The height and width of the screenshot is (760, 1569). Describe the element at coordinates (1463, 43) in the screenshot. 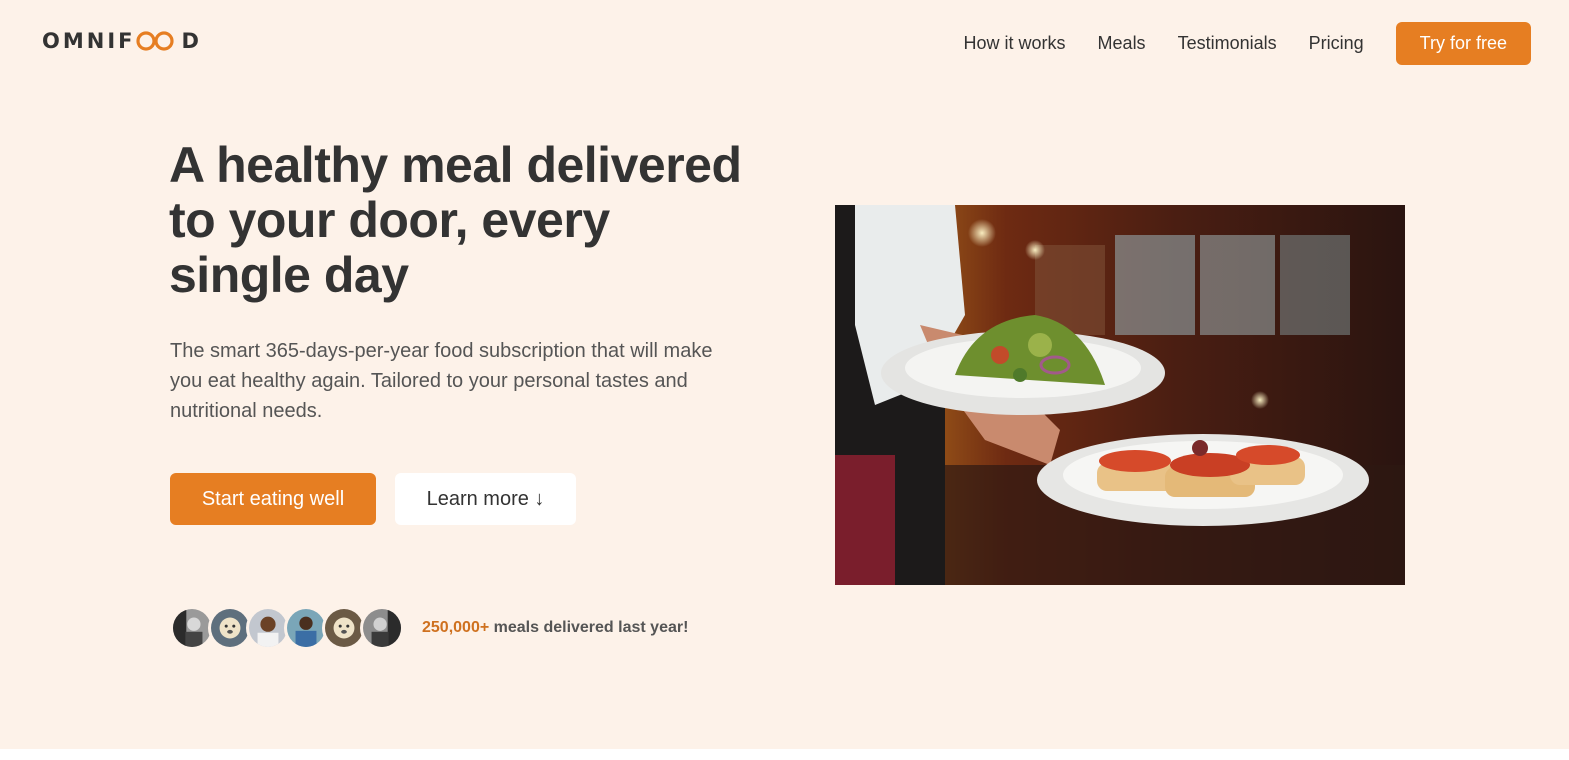

I see `try-for-free-button: Try for free` at that location.